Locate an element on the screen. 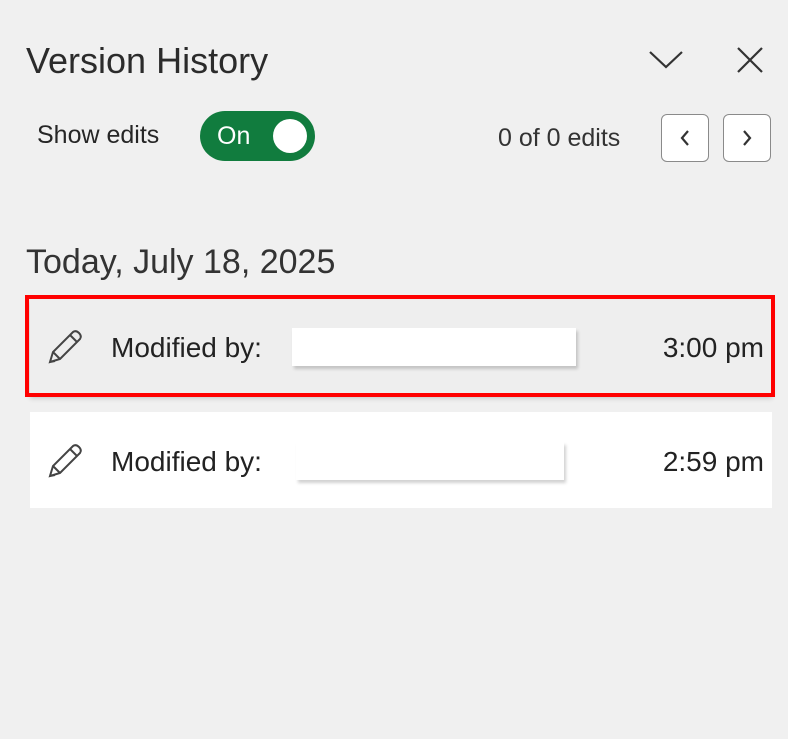 The width and height of the screenshot is (788, 739). chevron-down-icon is located at coordinates (666, 60).